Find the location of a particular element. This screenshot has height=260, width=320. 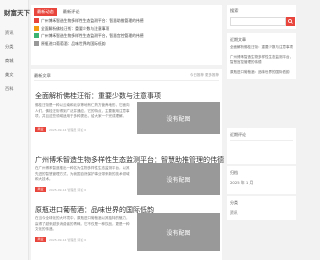

main-nav: 资讯 分类 商城 美文 百科 is located at coordinates (9, 61).